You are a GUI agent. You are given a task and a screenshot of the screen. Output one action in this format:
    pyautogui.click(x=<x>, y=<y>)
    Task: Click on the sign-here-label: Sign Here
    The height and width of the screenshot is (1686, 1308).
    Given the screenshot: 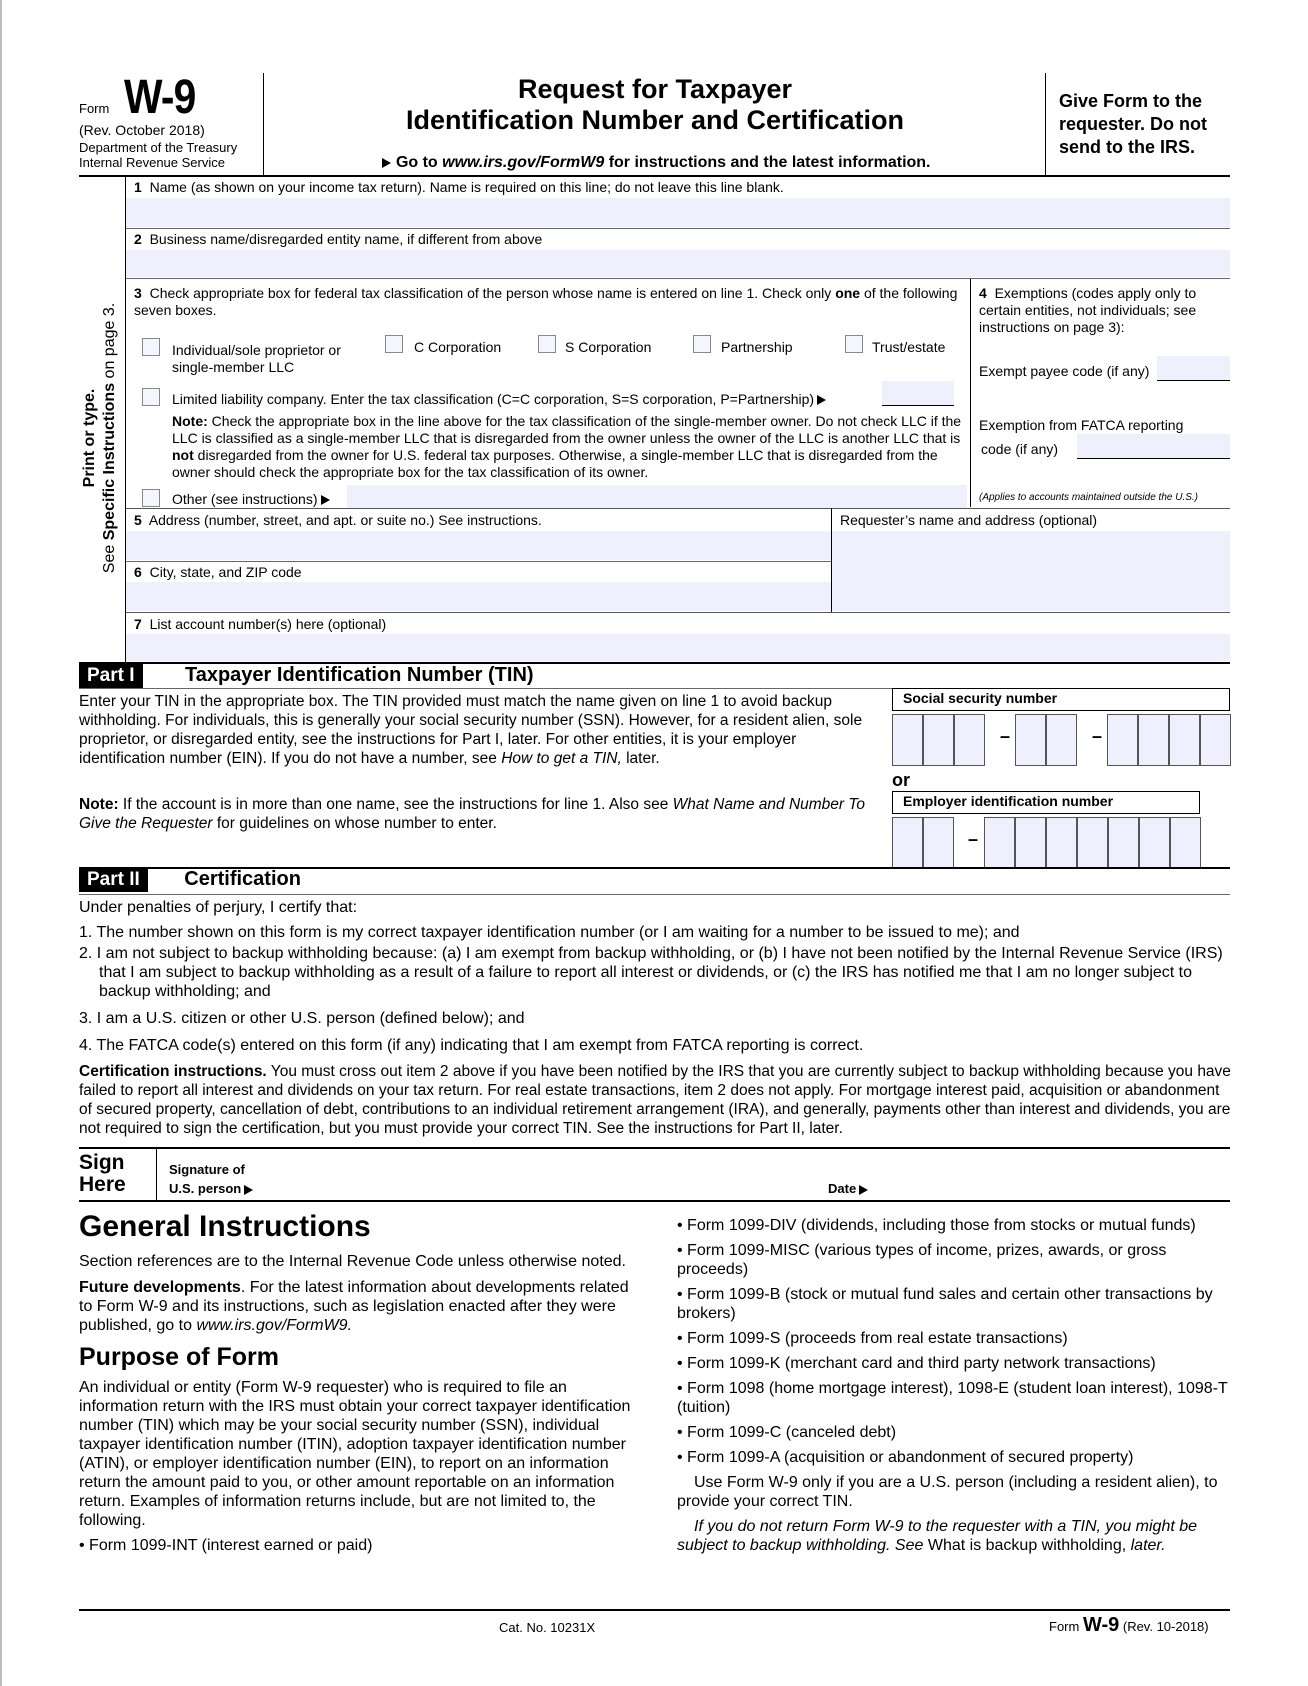 What is the action you would take?
    pyautogui.click(x=102, y=1173)
    